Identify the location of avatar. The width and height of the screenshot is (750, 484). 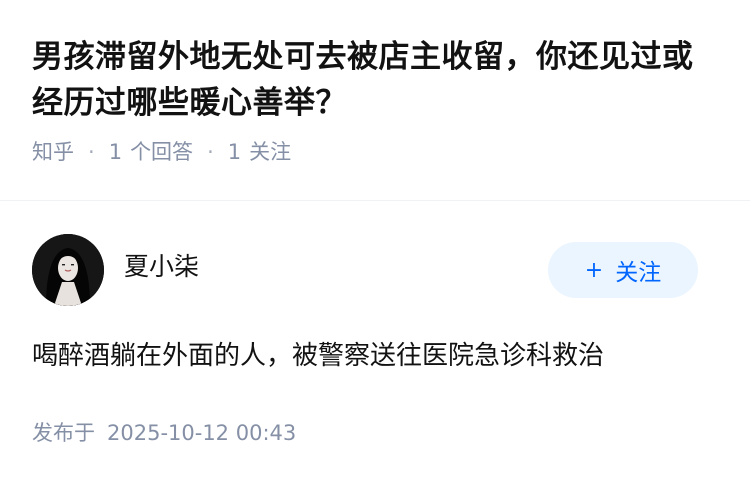
(68, 270).